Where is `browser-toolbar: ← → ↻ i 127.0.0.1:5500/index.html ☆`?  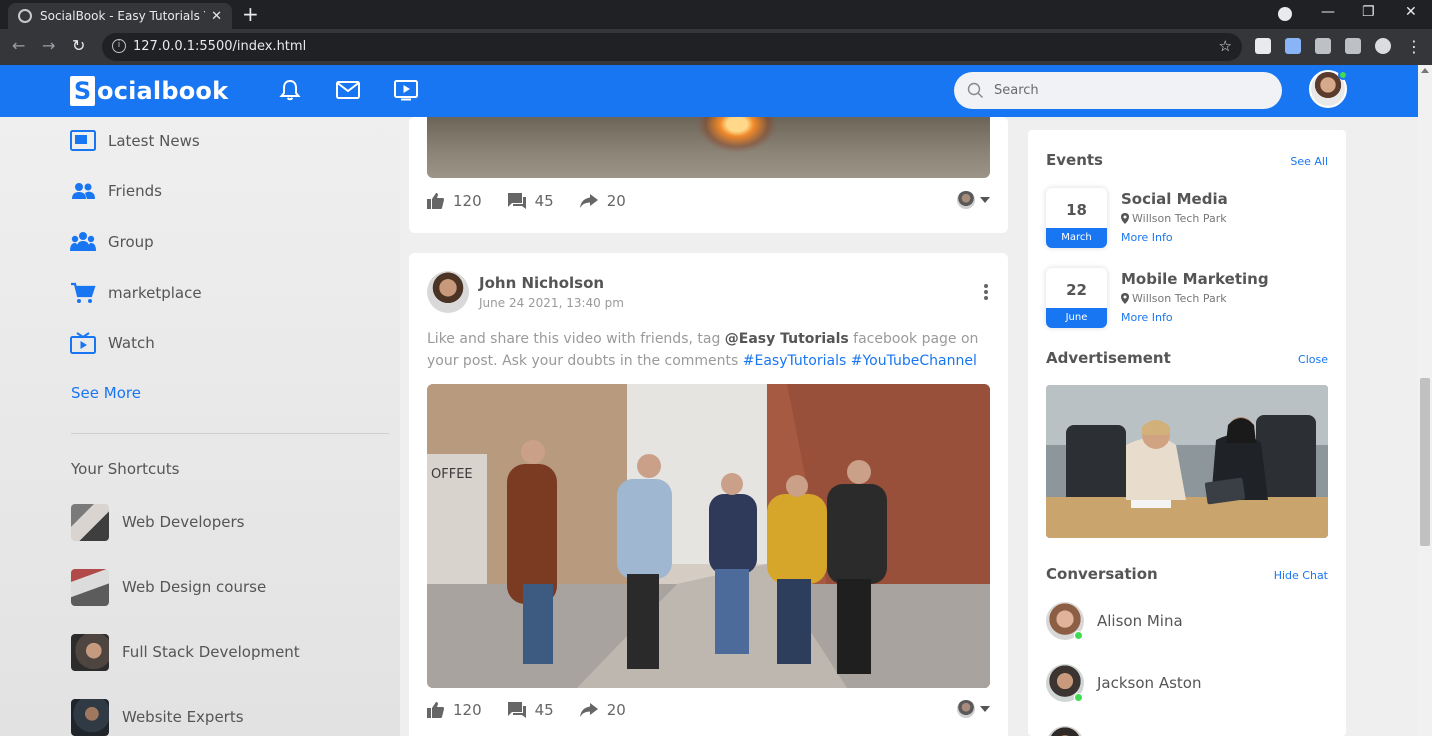
browser-toolbar: ← → ↻ i 127.0.0.1:5500/index.html ☆ is located at coordinates (716, 47).